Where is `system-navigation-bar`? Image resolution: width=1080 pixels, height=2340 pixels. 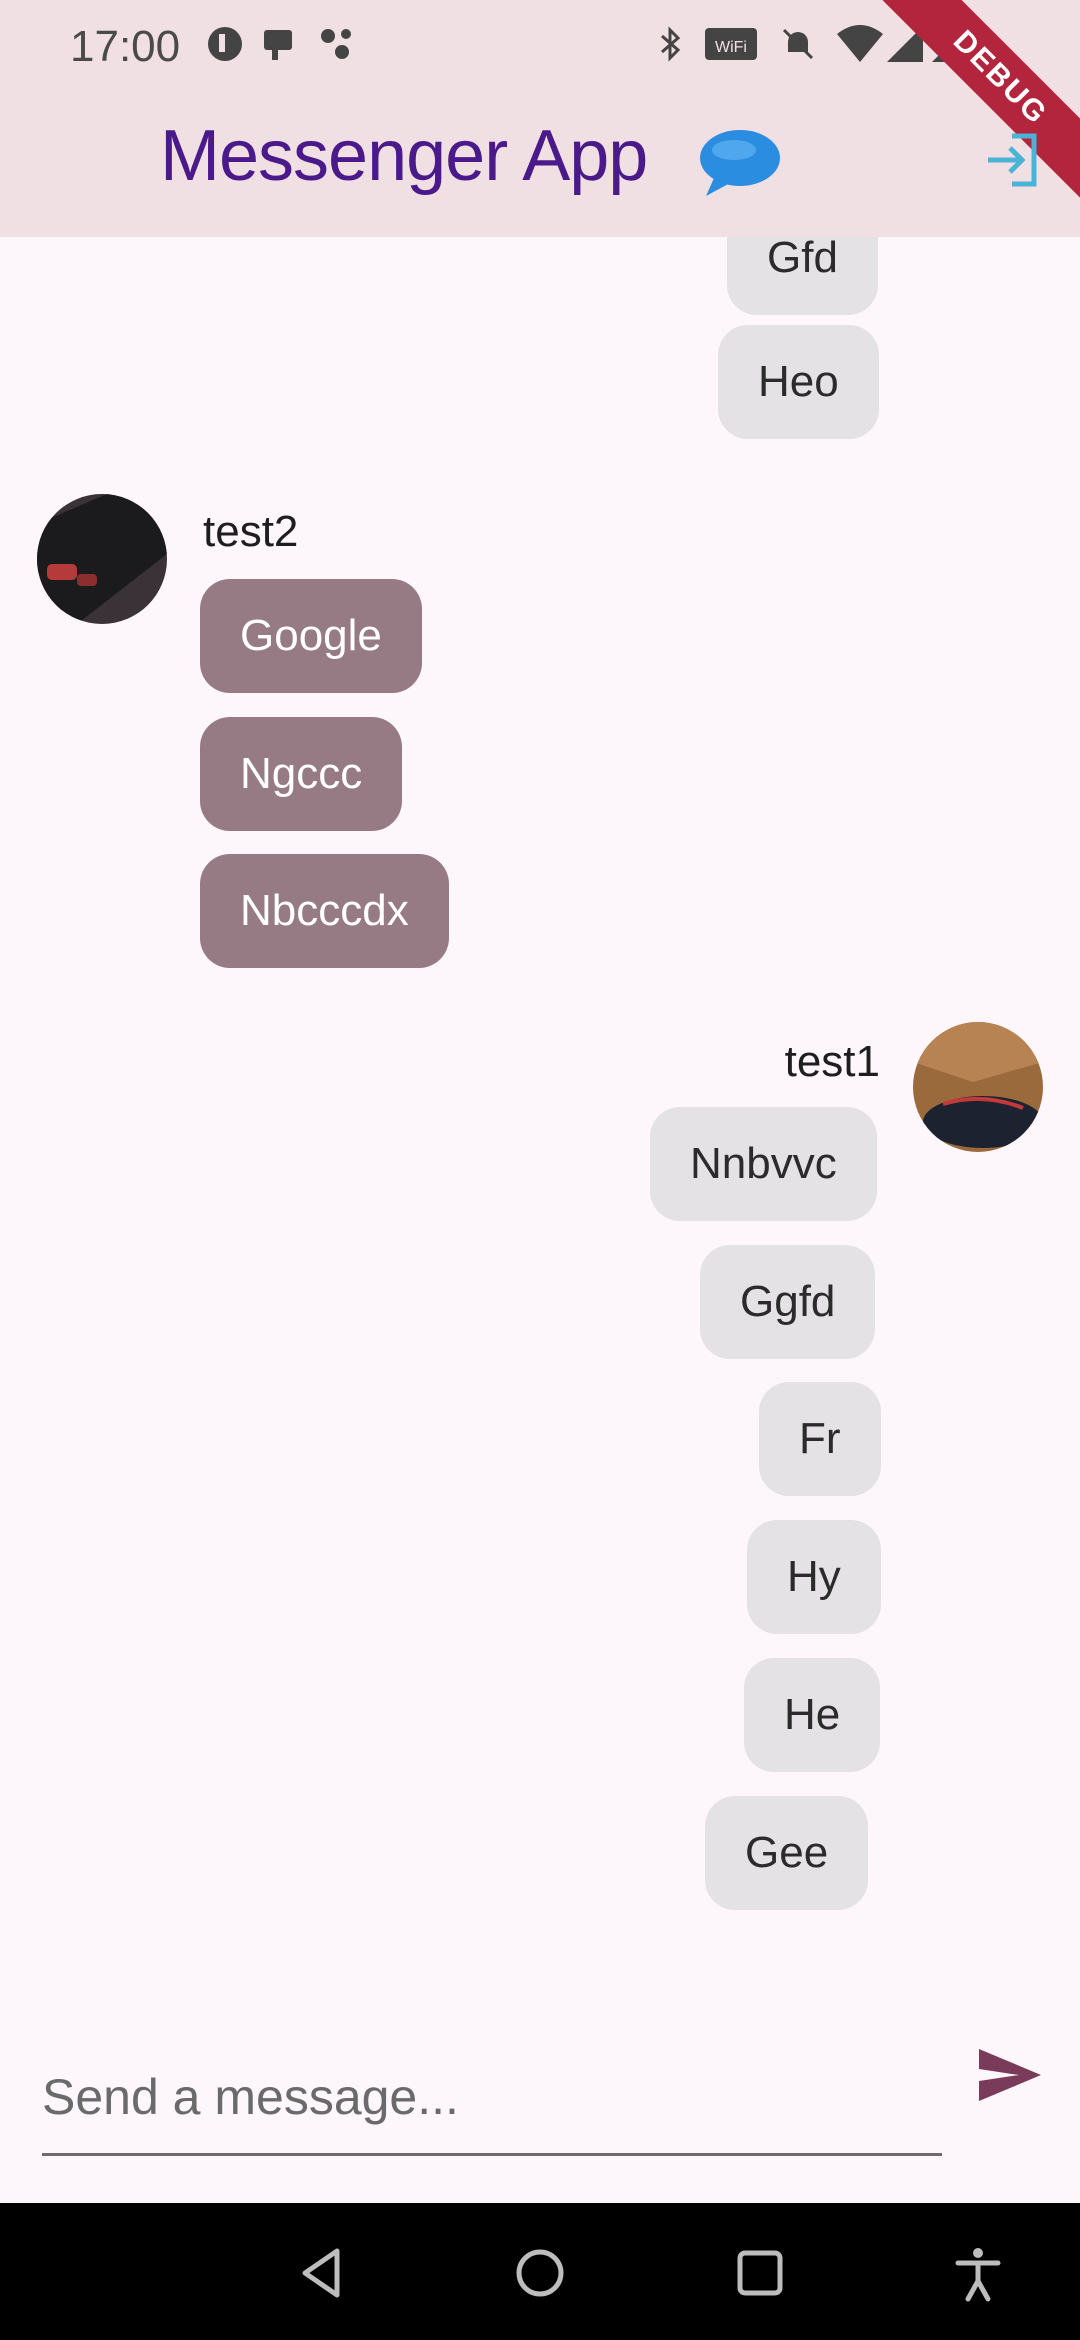
system-navigation-bar is located at coordinates (540, 2271).